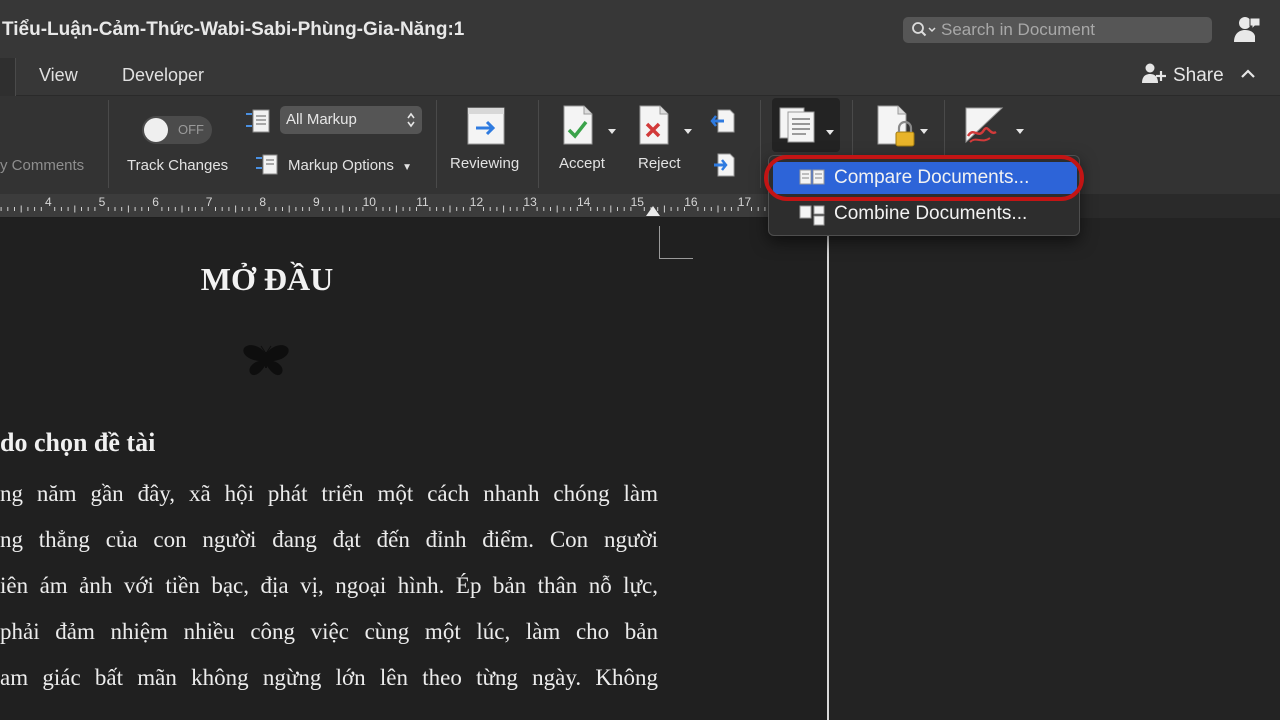 The image size is (1280, 720). What do you see at coordinates (177, 130) in the screenshot?
I see `track-changes-toggle: OFF` at bounding box center [177, 130].